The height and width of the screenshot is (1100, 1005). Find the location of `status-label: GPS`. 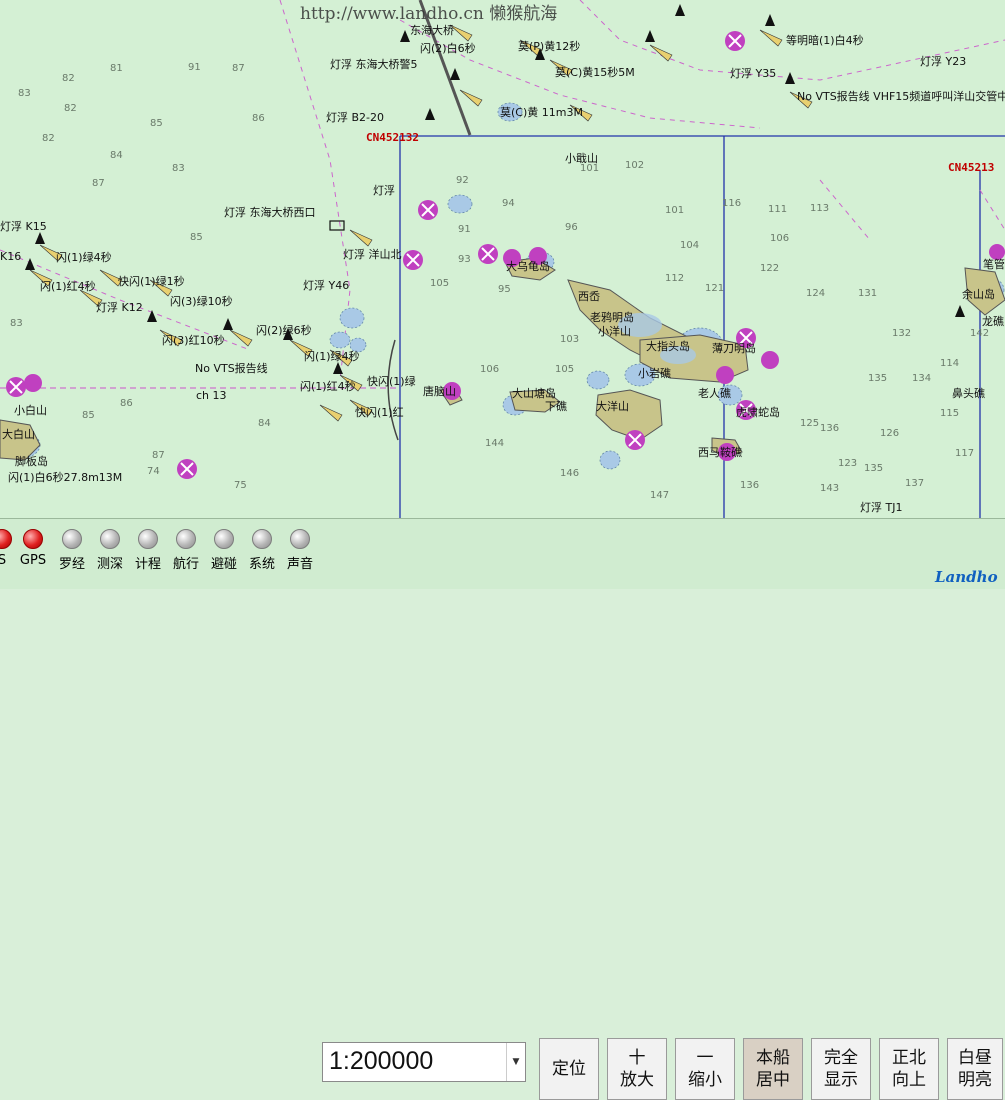

status-label: GPS is located at coordinates (33, 560).